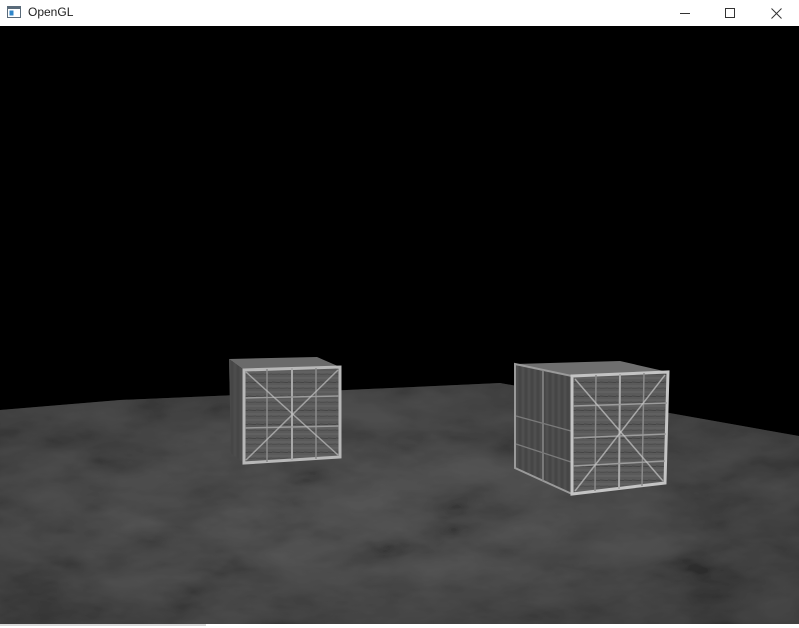 Image resolution: width=799 pixels, height=628 pixels. What do you see at coordinates (399, 13) in the screenshot?
I see `title-bar: OpenGL` at bounding box center [399, 13].